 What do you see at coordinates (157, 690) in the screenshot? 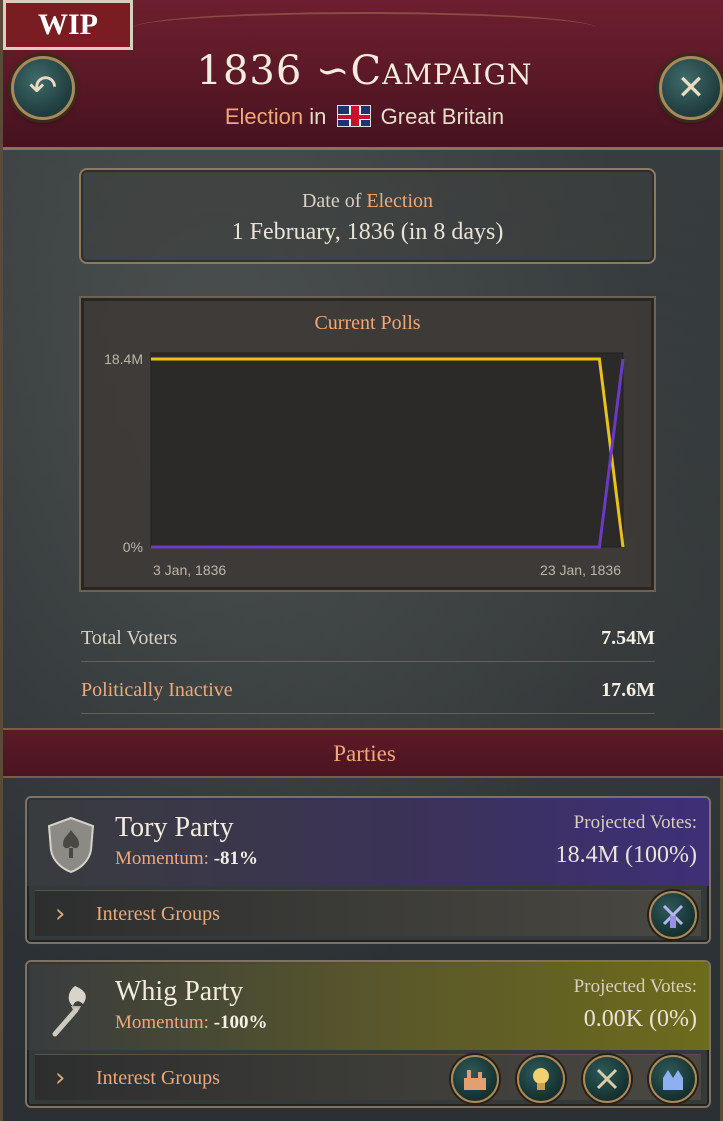
I see `politically-inactive-label: Politically Inactive` at bounding box center [157, 690].